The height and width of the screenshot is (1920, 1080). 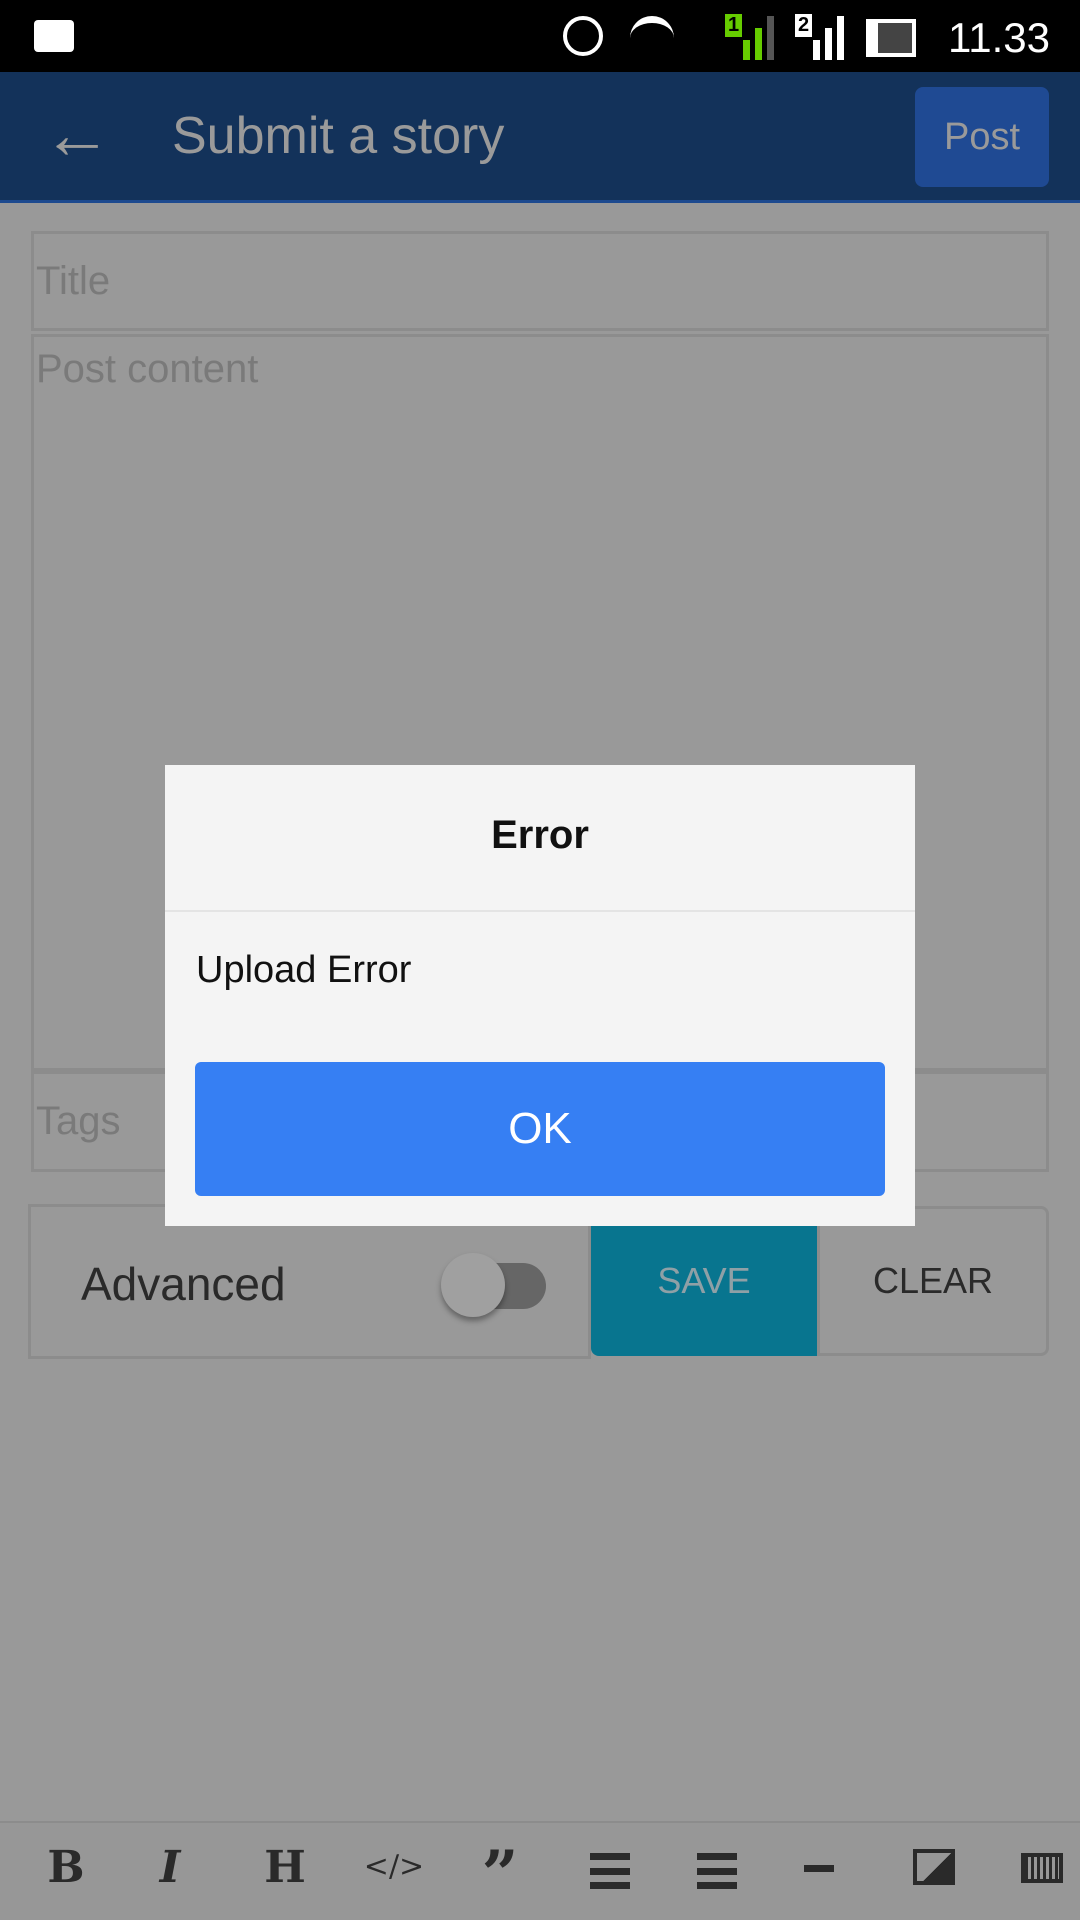 I want to click on bold-button: B, so click(x=65, y=1867).